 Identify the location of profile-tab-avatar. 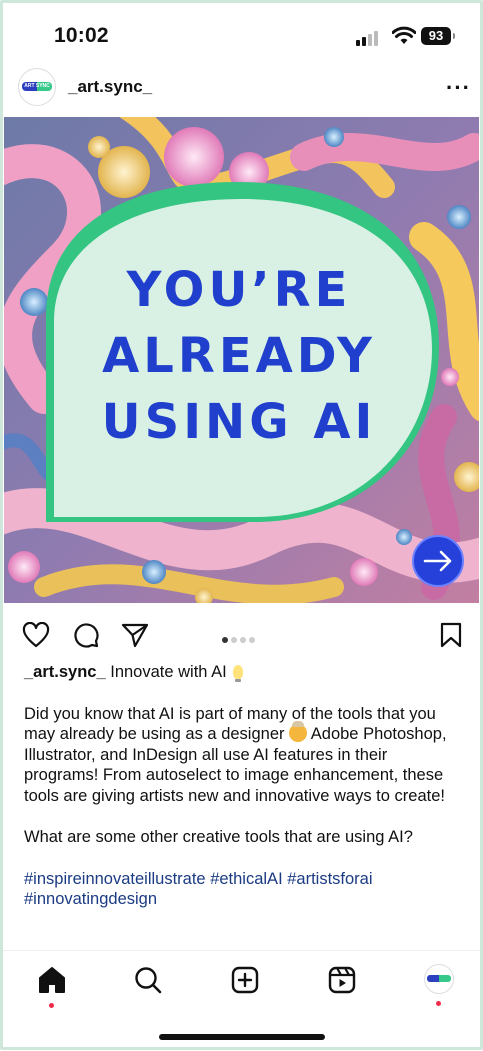
(439, 979).